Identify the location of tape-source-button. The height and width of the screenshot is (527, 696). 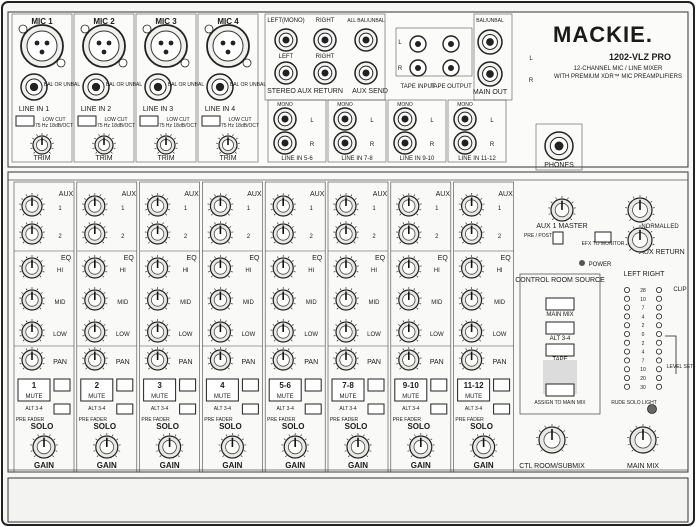
(560, 350).